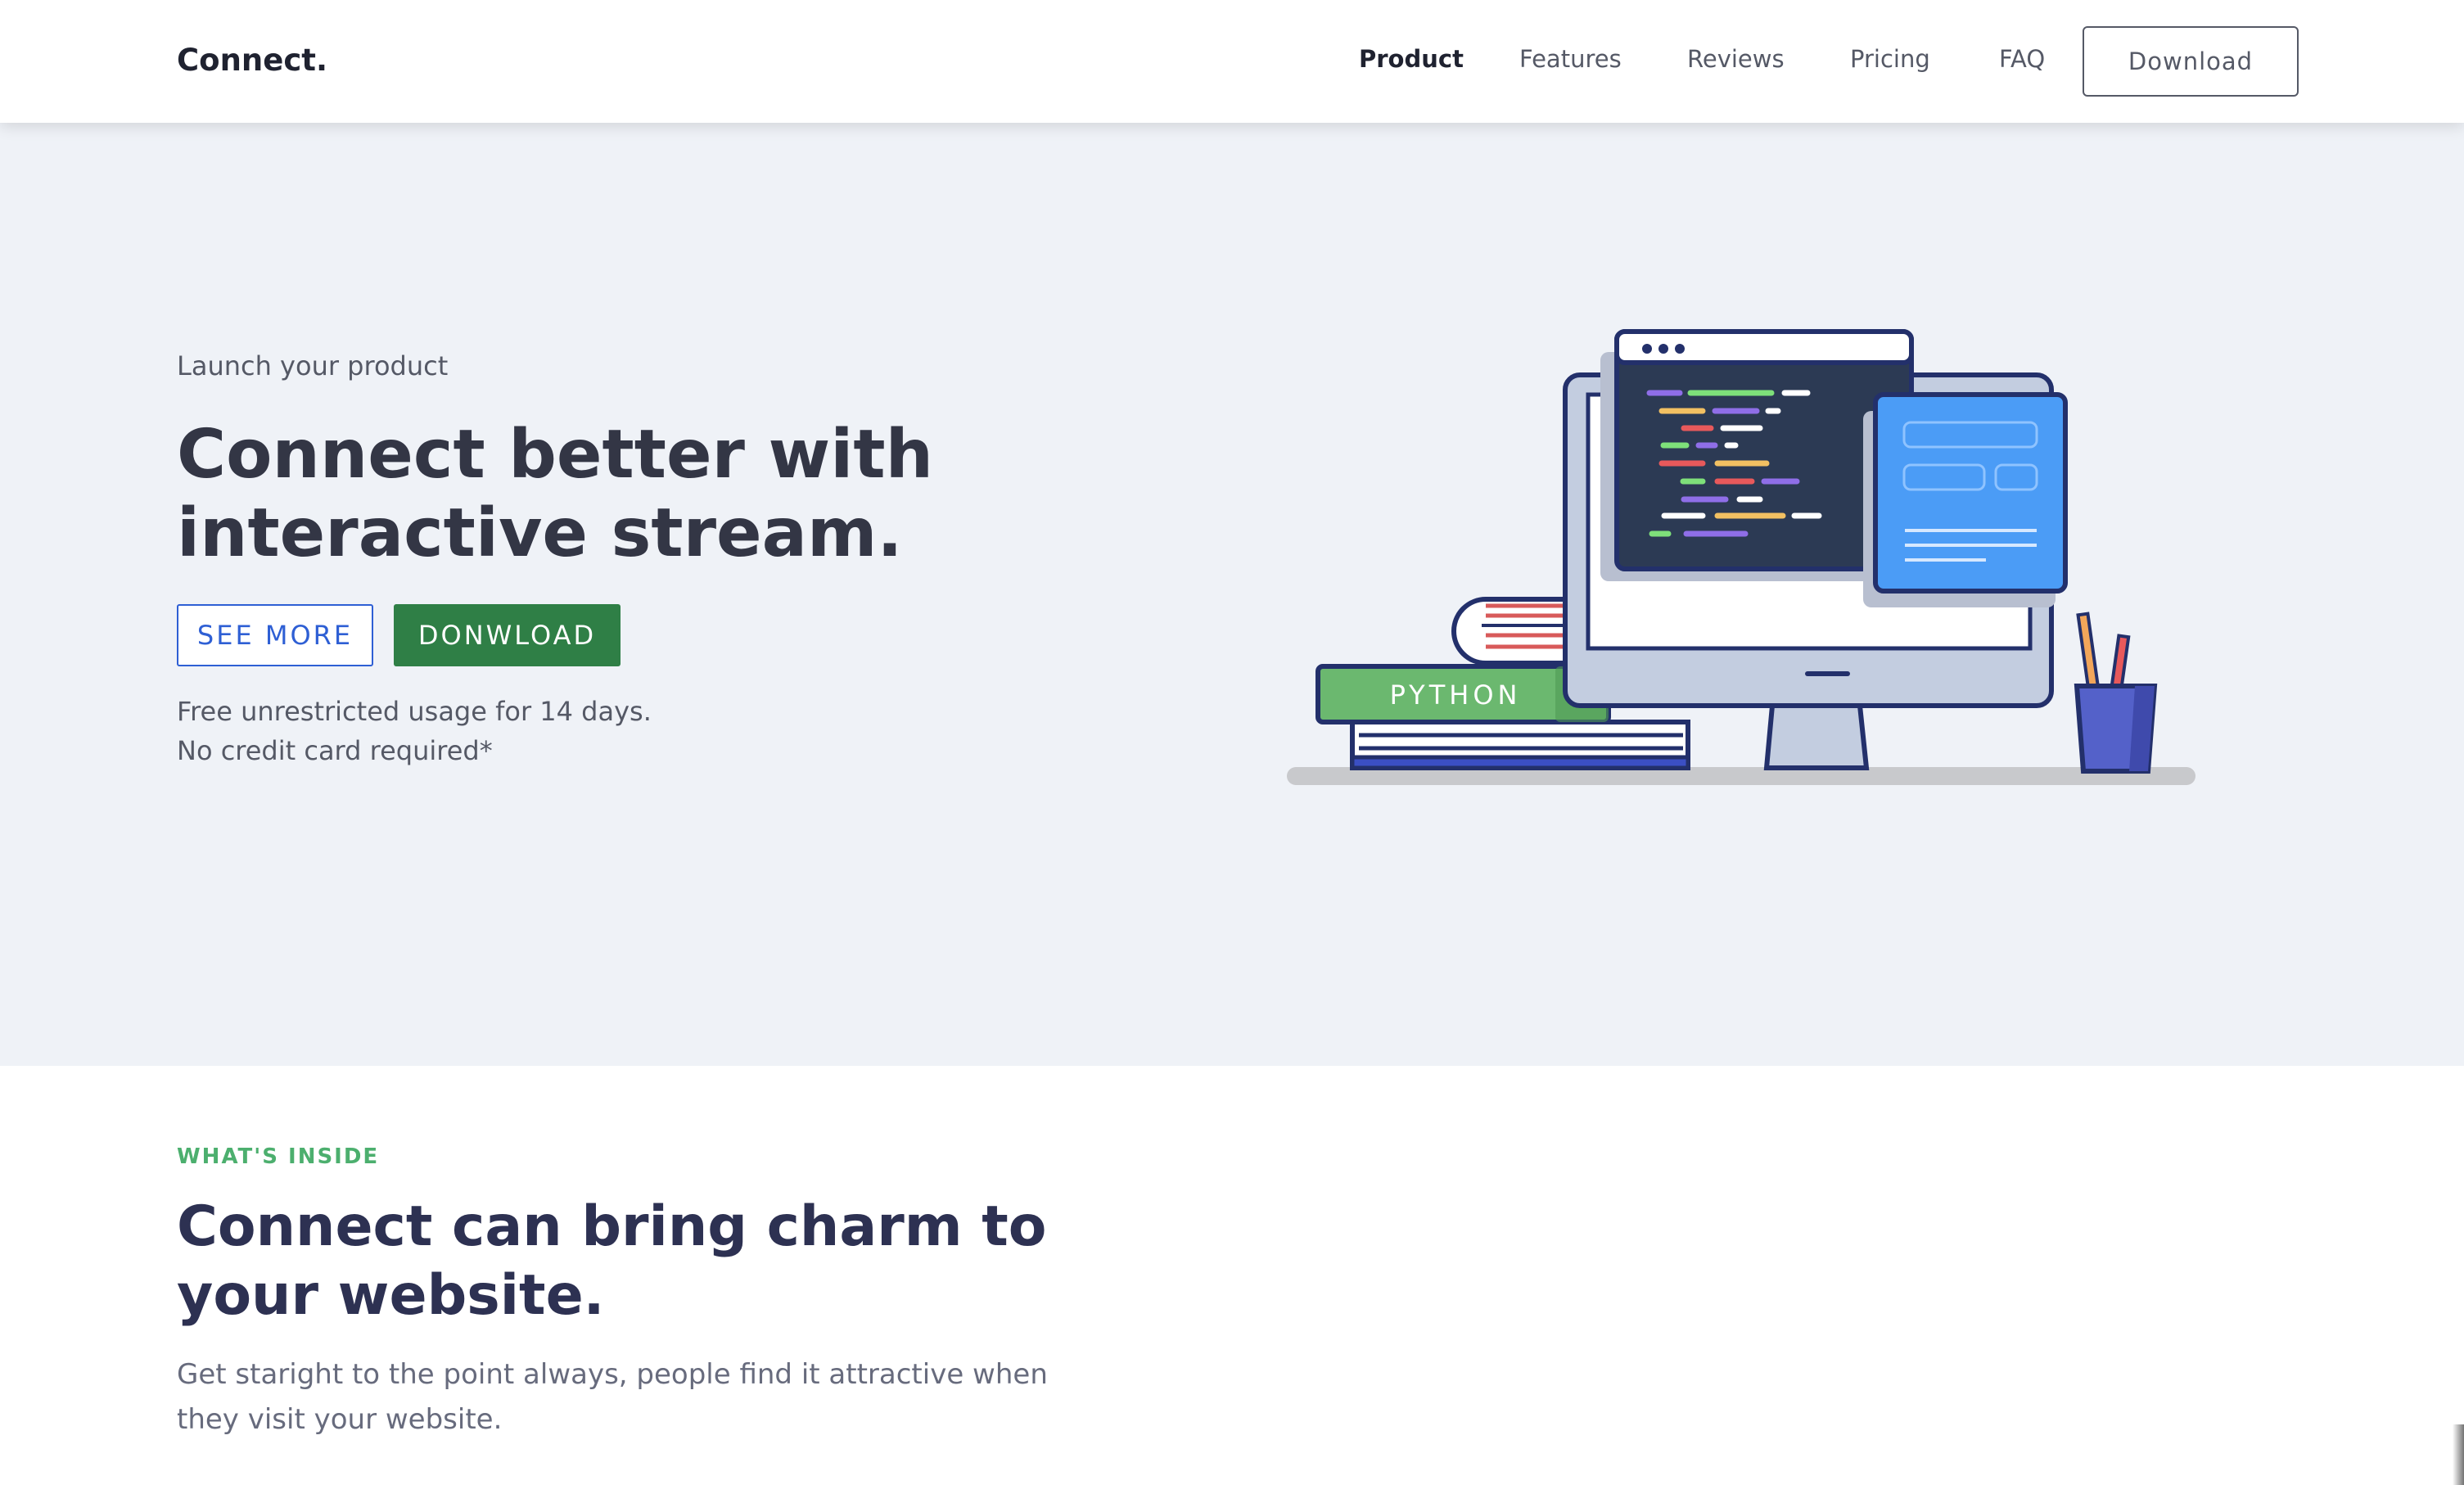  I want to click on nav-link-pricing: Pricing, so click(1890, 59).